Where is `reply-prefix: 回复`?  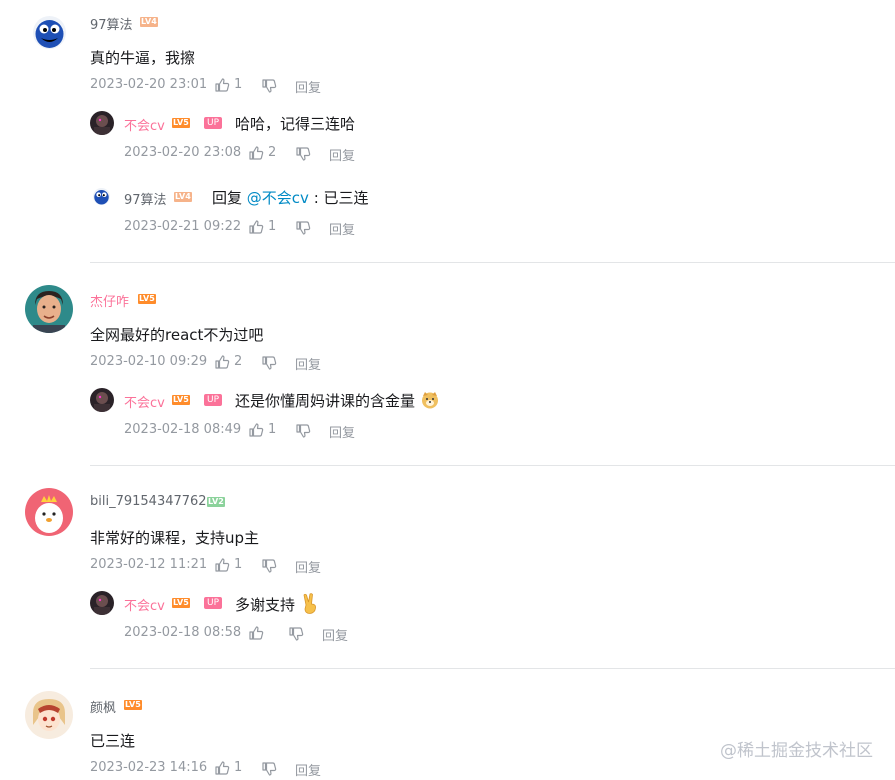 reply-prefix: 回复 is located at coordinates (227, 198).